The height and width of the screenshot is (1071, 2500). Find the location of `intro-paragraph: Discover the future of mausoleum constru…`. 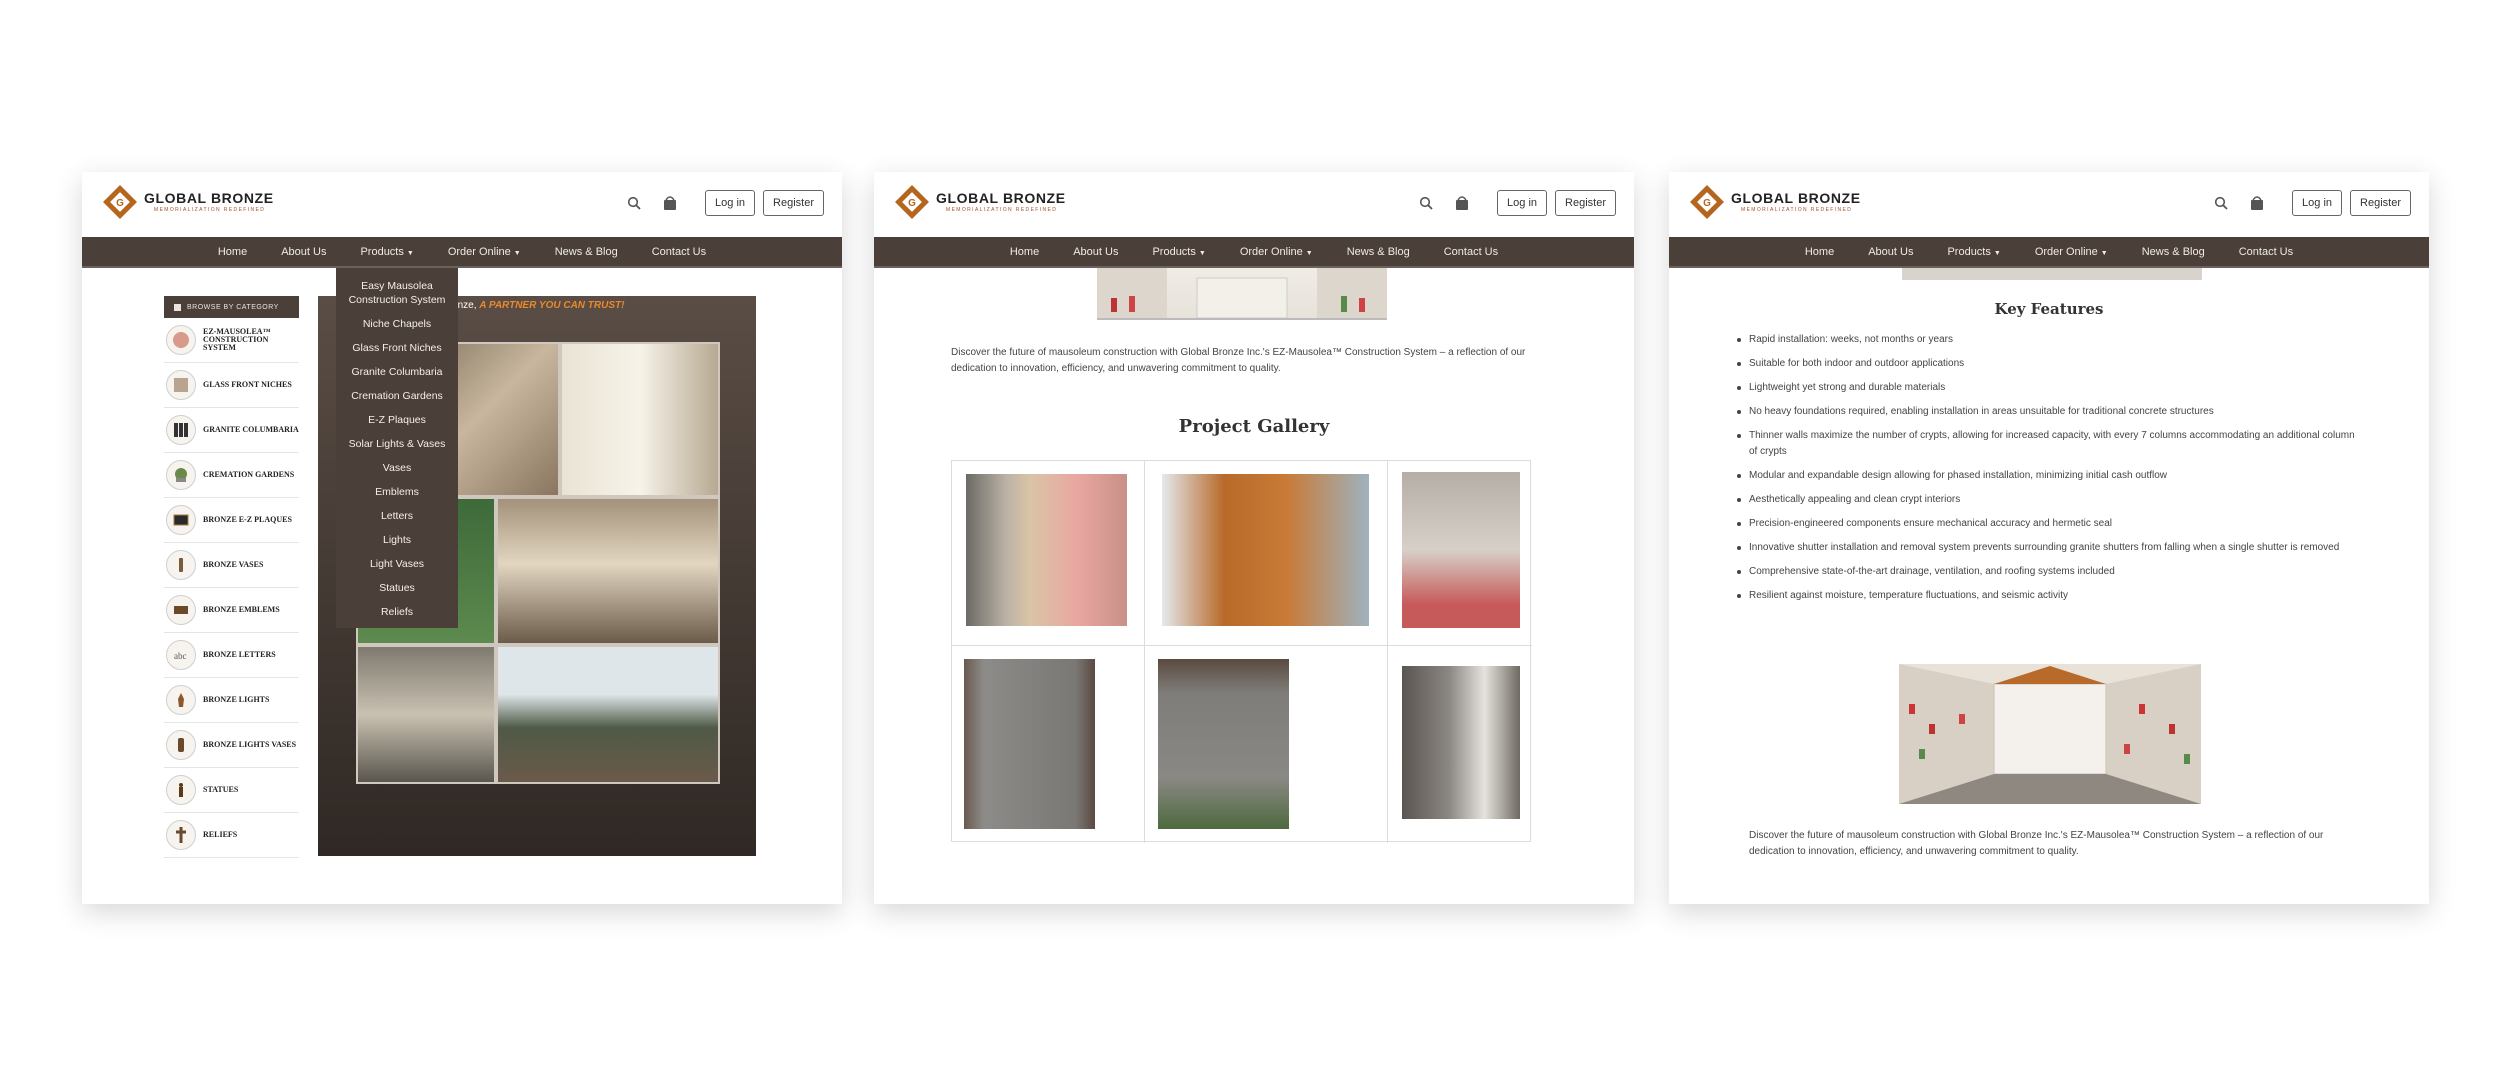

intro-paragraph: Discover the future of mausoleum constru… is located at coordinates (1238, 360).